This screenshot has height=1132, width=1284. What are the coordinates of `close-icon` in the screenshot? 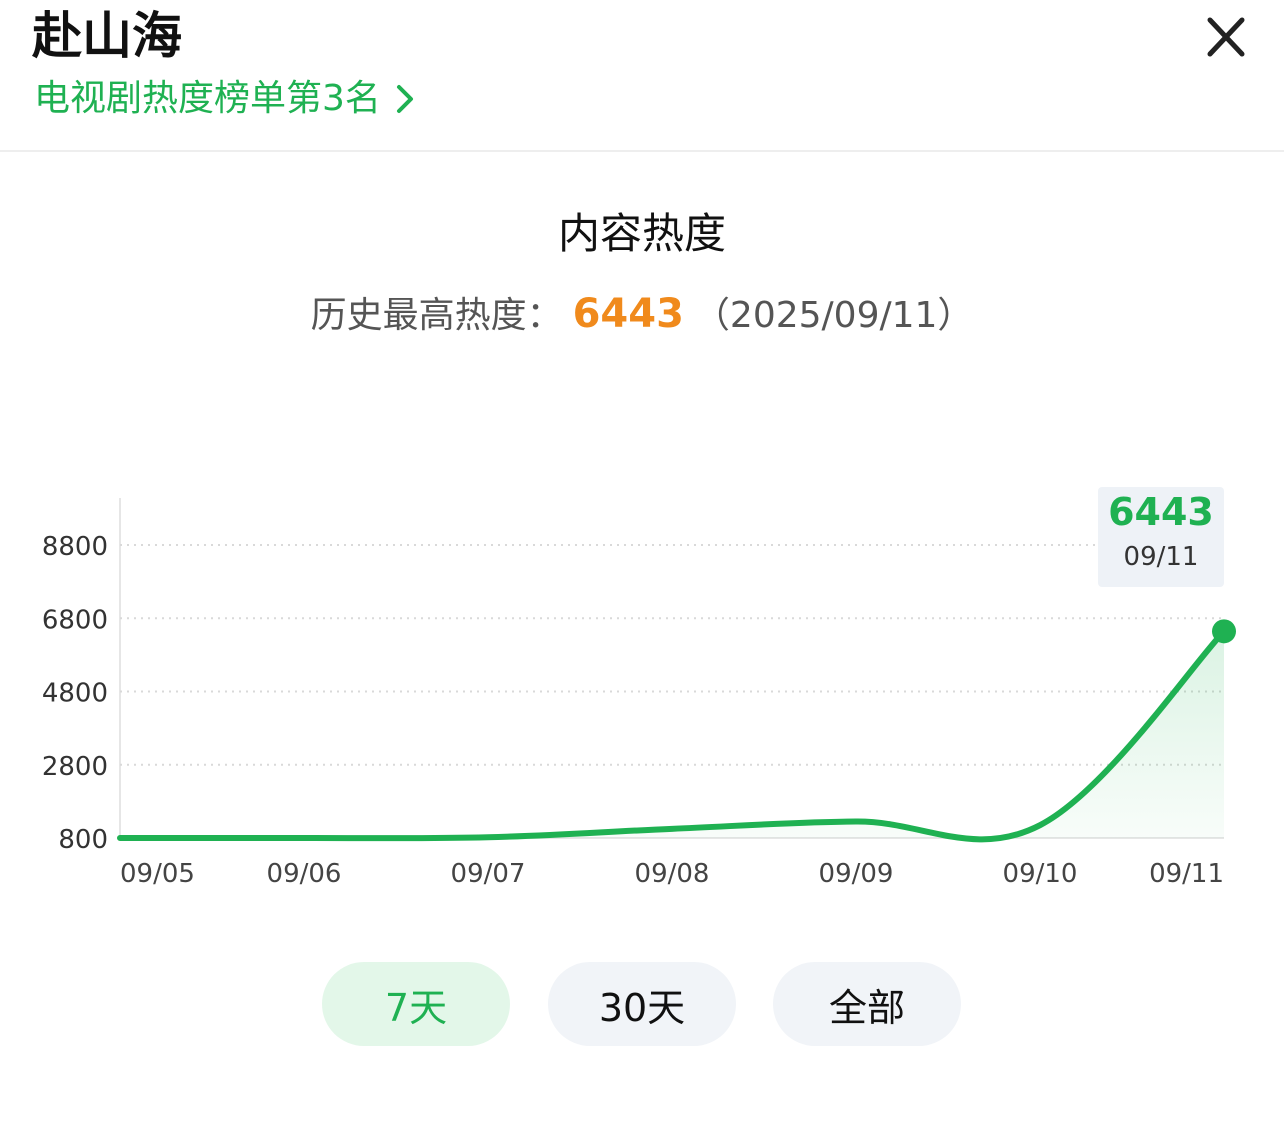 It's located at (1226, 37).